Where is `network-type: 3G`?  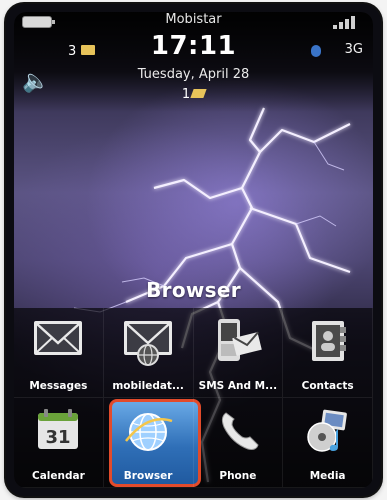
network-type: 3G is located at coordinates (353, 49).